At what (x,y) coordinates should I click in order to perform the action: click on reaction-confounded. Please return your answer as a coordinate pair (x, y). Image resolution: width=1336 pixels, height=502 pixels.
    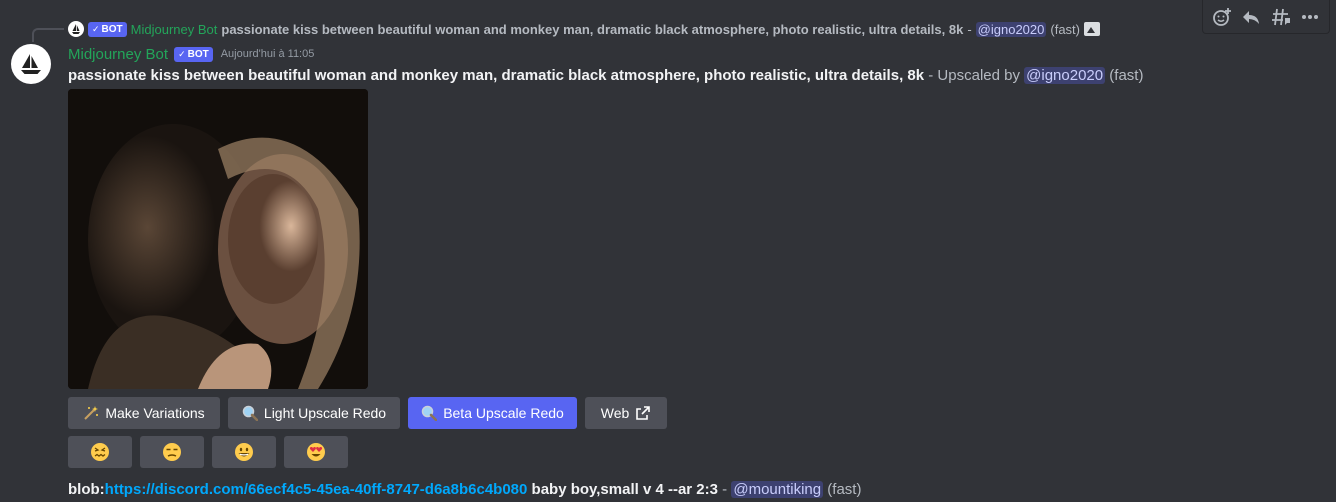
    Looking at the image, I should click on (100, 452).